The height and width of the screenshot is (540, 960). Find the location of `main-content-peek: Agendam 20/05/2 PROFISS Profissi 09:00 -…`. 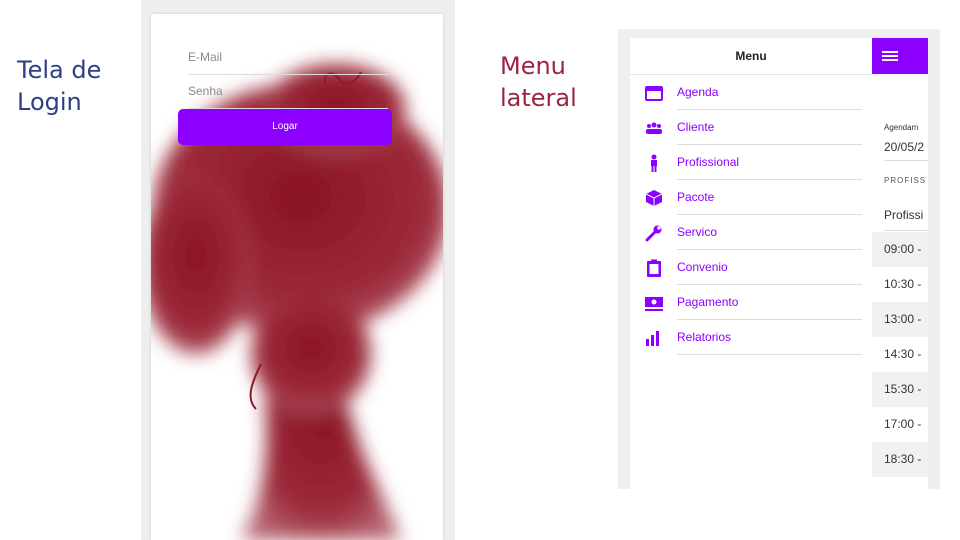

main-content-peek: Agendam 20/05/2 PROFISS Profissi 09:00 -… is located at coordinates (900, 263).